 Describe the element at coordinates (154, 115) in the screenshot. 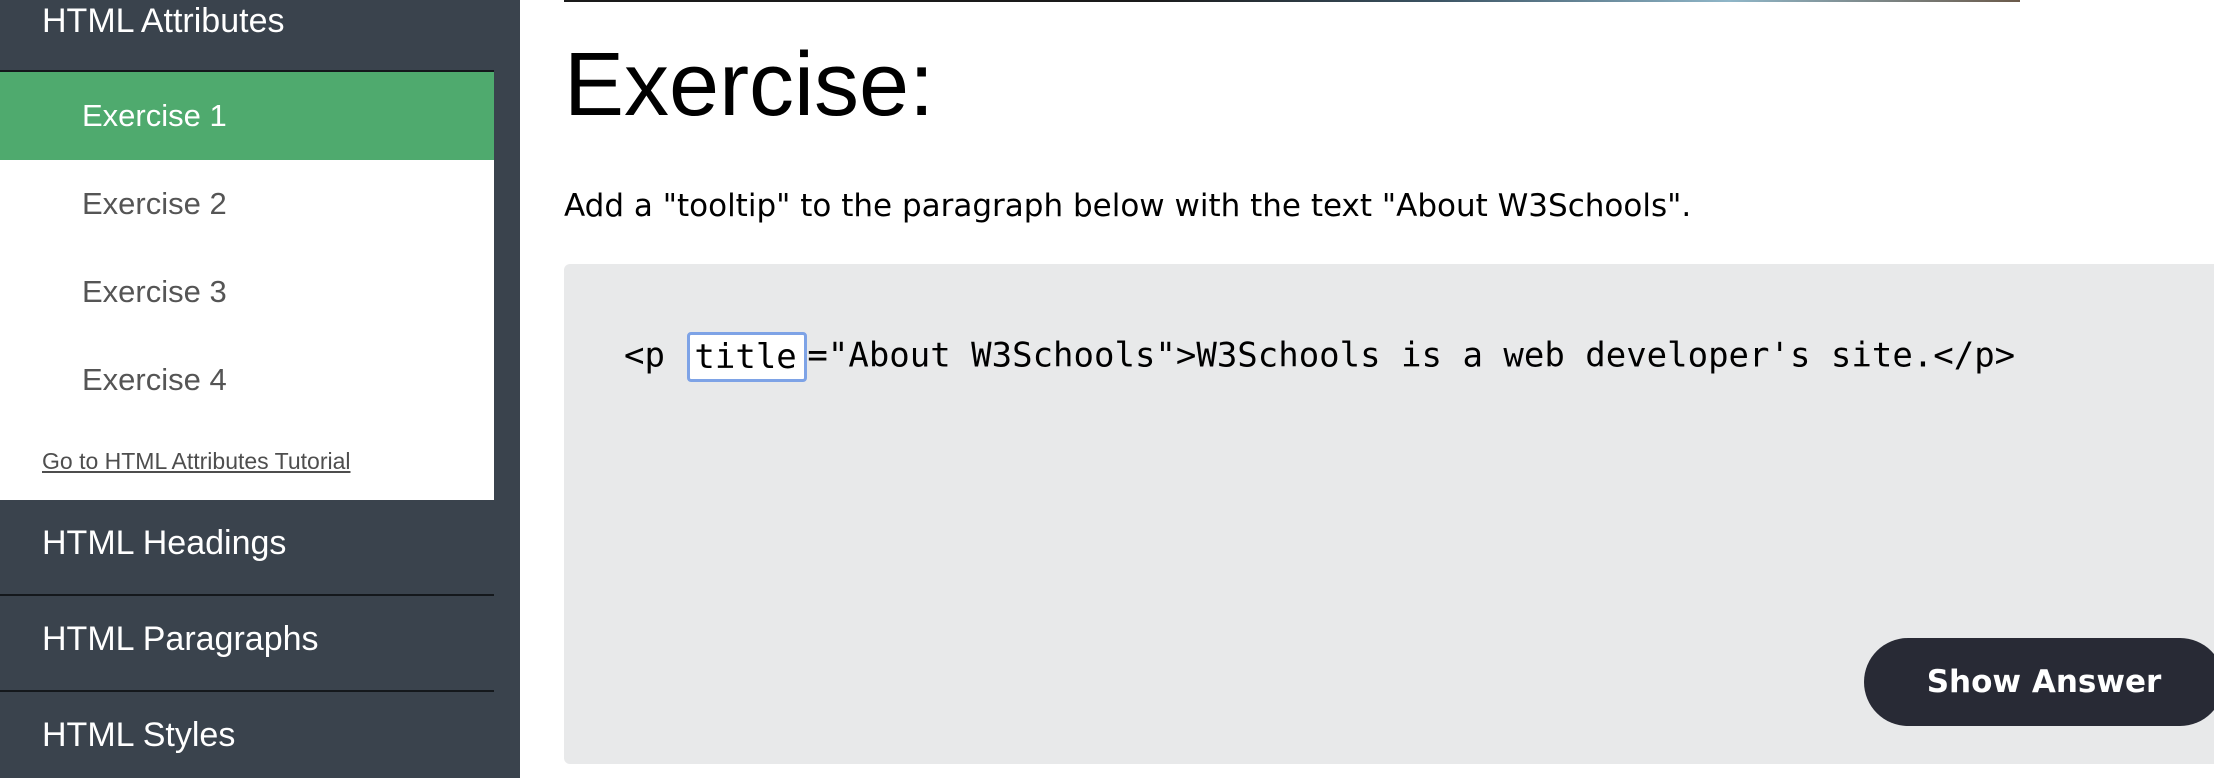

I see `exercise-label: Exercise 1` at that location.